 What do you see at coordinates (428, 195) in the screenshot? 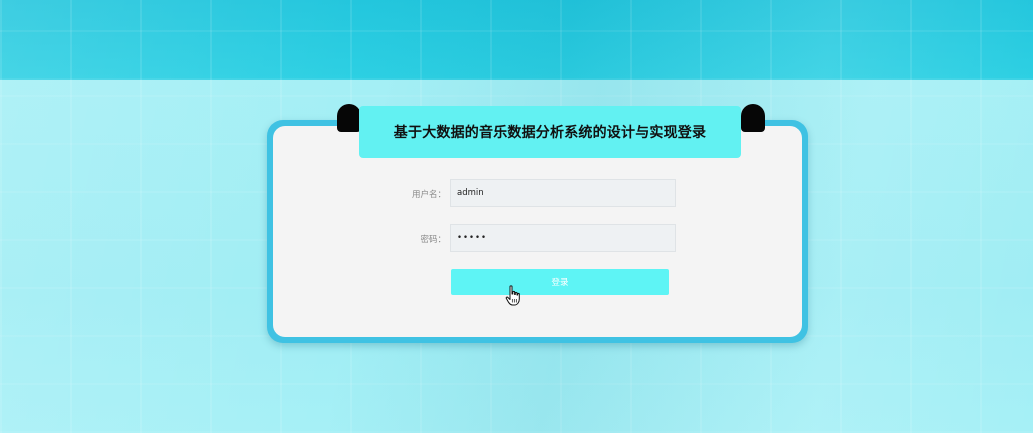
I see `username-label: 用户名：` at bounding box center [428, 195].